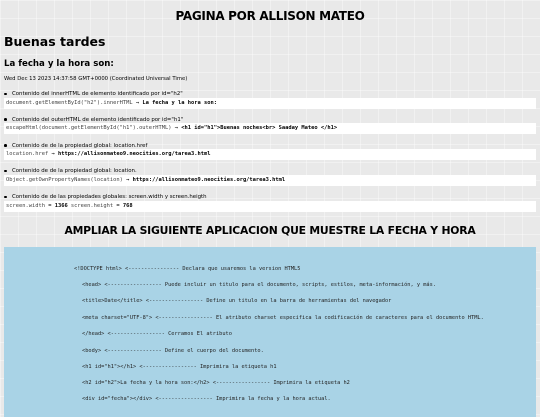 The height and width of the screenshot is (417, 540). Describe the element at coordinates (59, 64) in the screenshot. I see `date-subheading: La fecha y la hora son:` at that location.